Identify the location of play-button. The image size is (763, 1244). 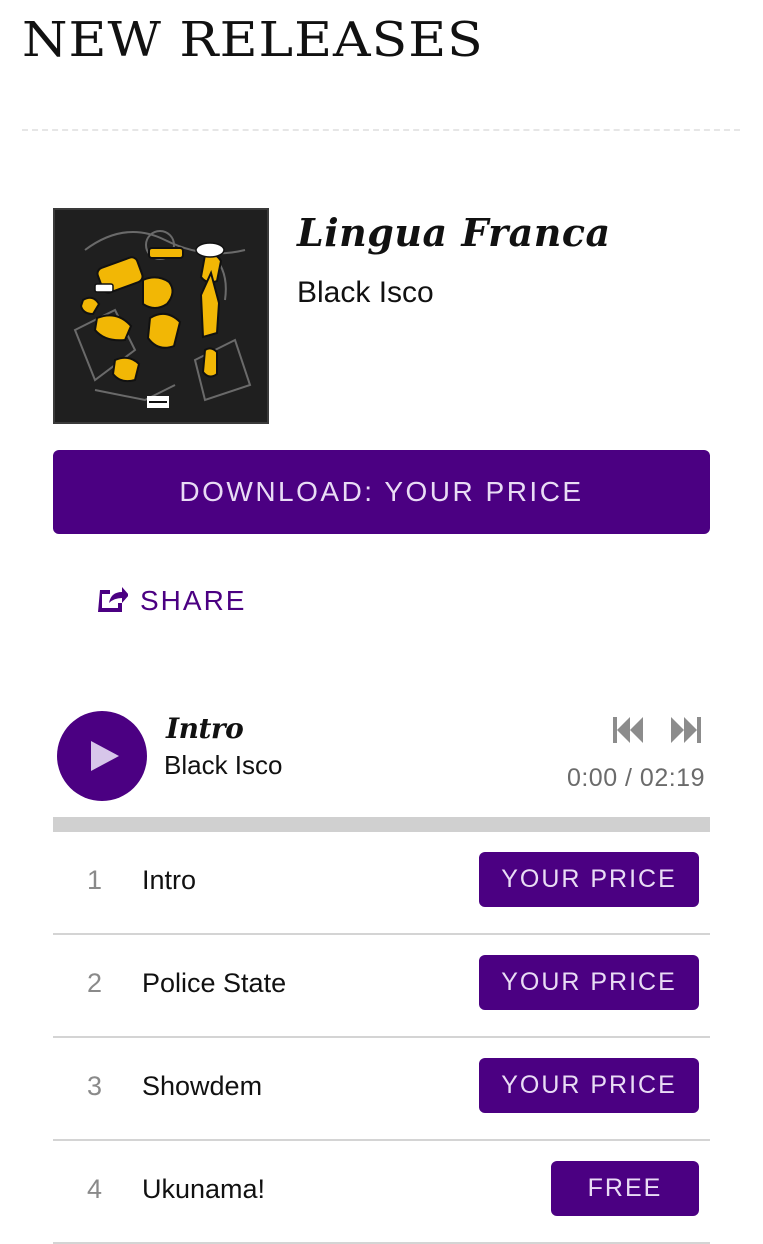
(102, 756).